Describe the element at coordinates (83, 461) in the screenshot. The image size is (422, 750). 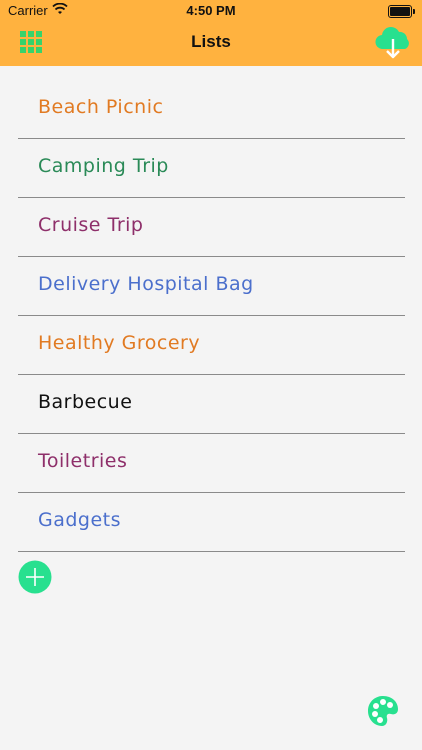
I see `list-item-label: Toiletries` at that location.